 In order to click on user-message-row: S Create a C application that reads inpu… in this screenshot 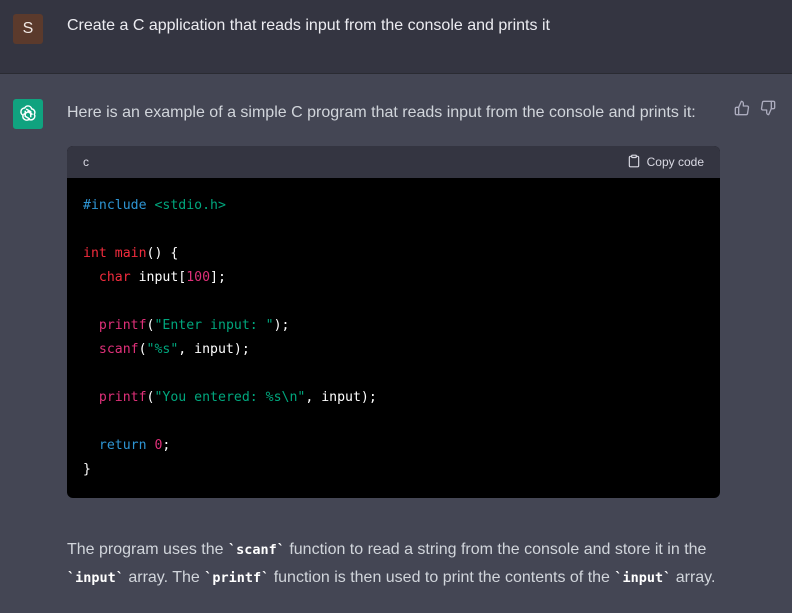, I will do `click(396, 37)`.